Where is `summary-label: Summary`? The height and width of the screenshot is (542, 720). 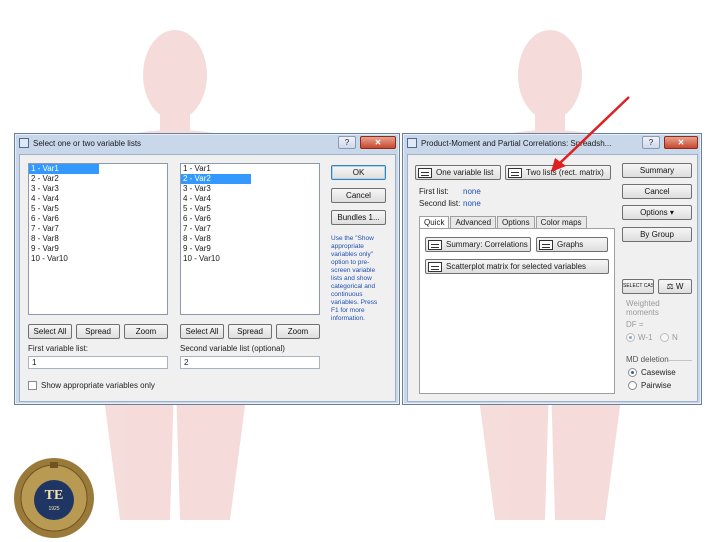
summary-label: Summary is located at coordinates (657, 170).